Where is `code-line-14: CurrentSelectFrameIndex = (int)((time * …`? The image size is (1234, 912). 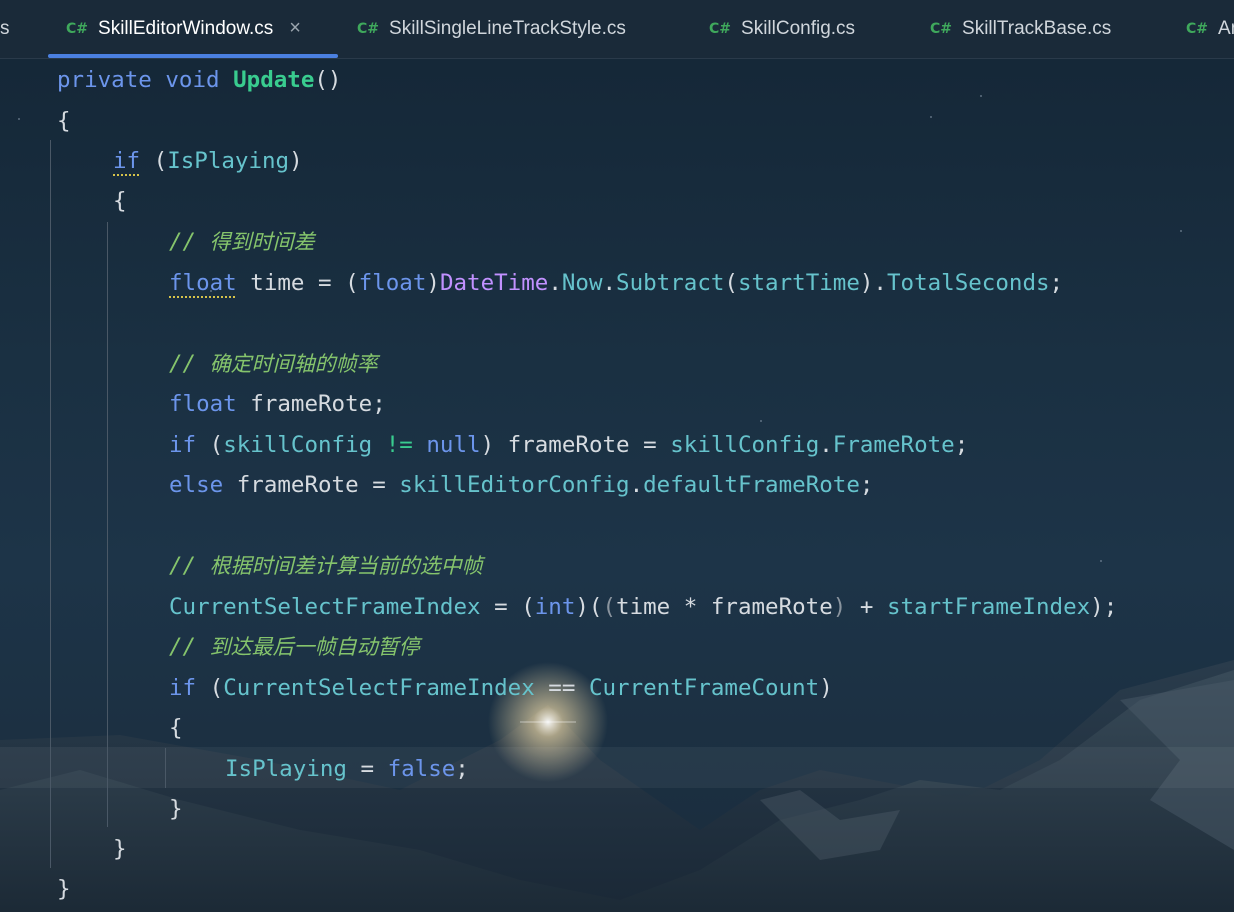
code-line-14: CurrentSelectFrameIndex = (int)((time * … is located at coordinates (643, 607).